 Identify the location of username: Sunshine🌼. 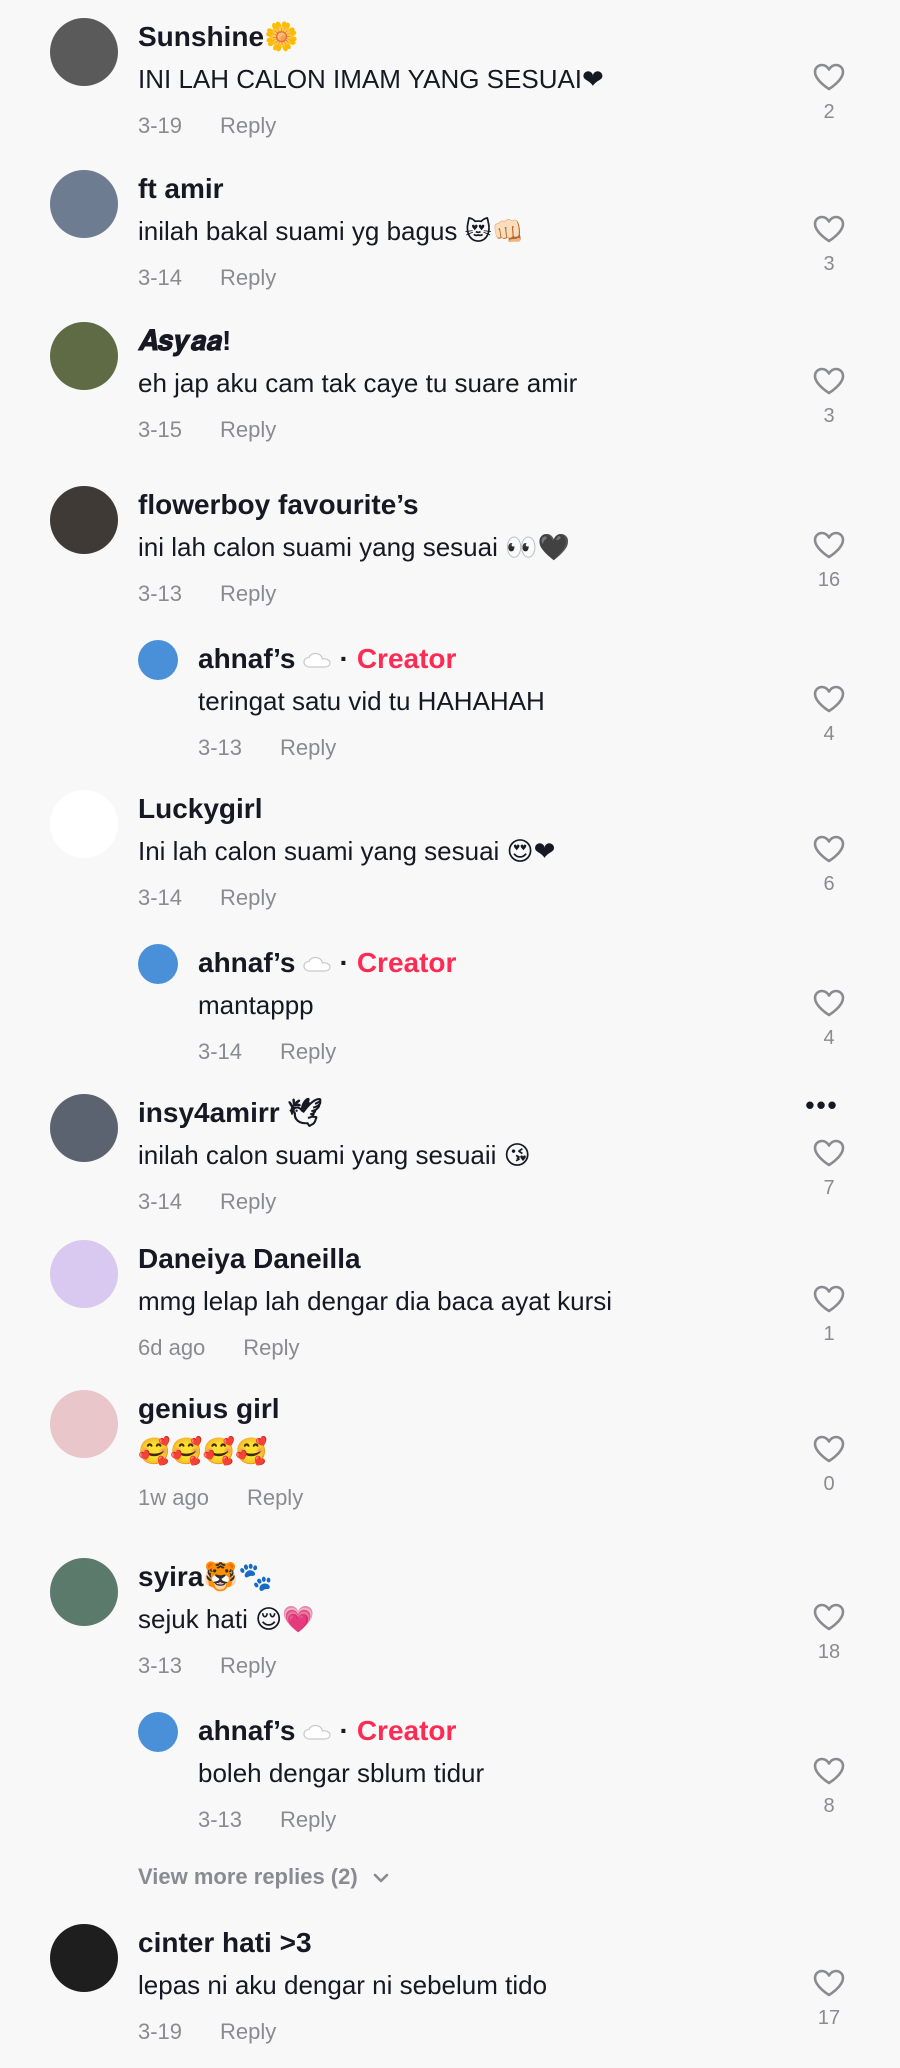
(218, 37).